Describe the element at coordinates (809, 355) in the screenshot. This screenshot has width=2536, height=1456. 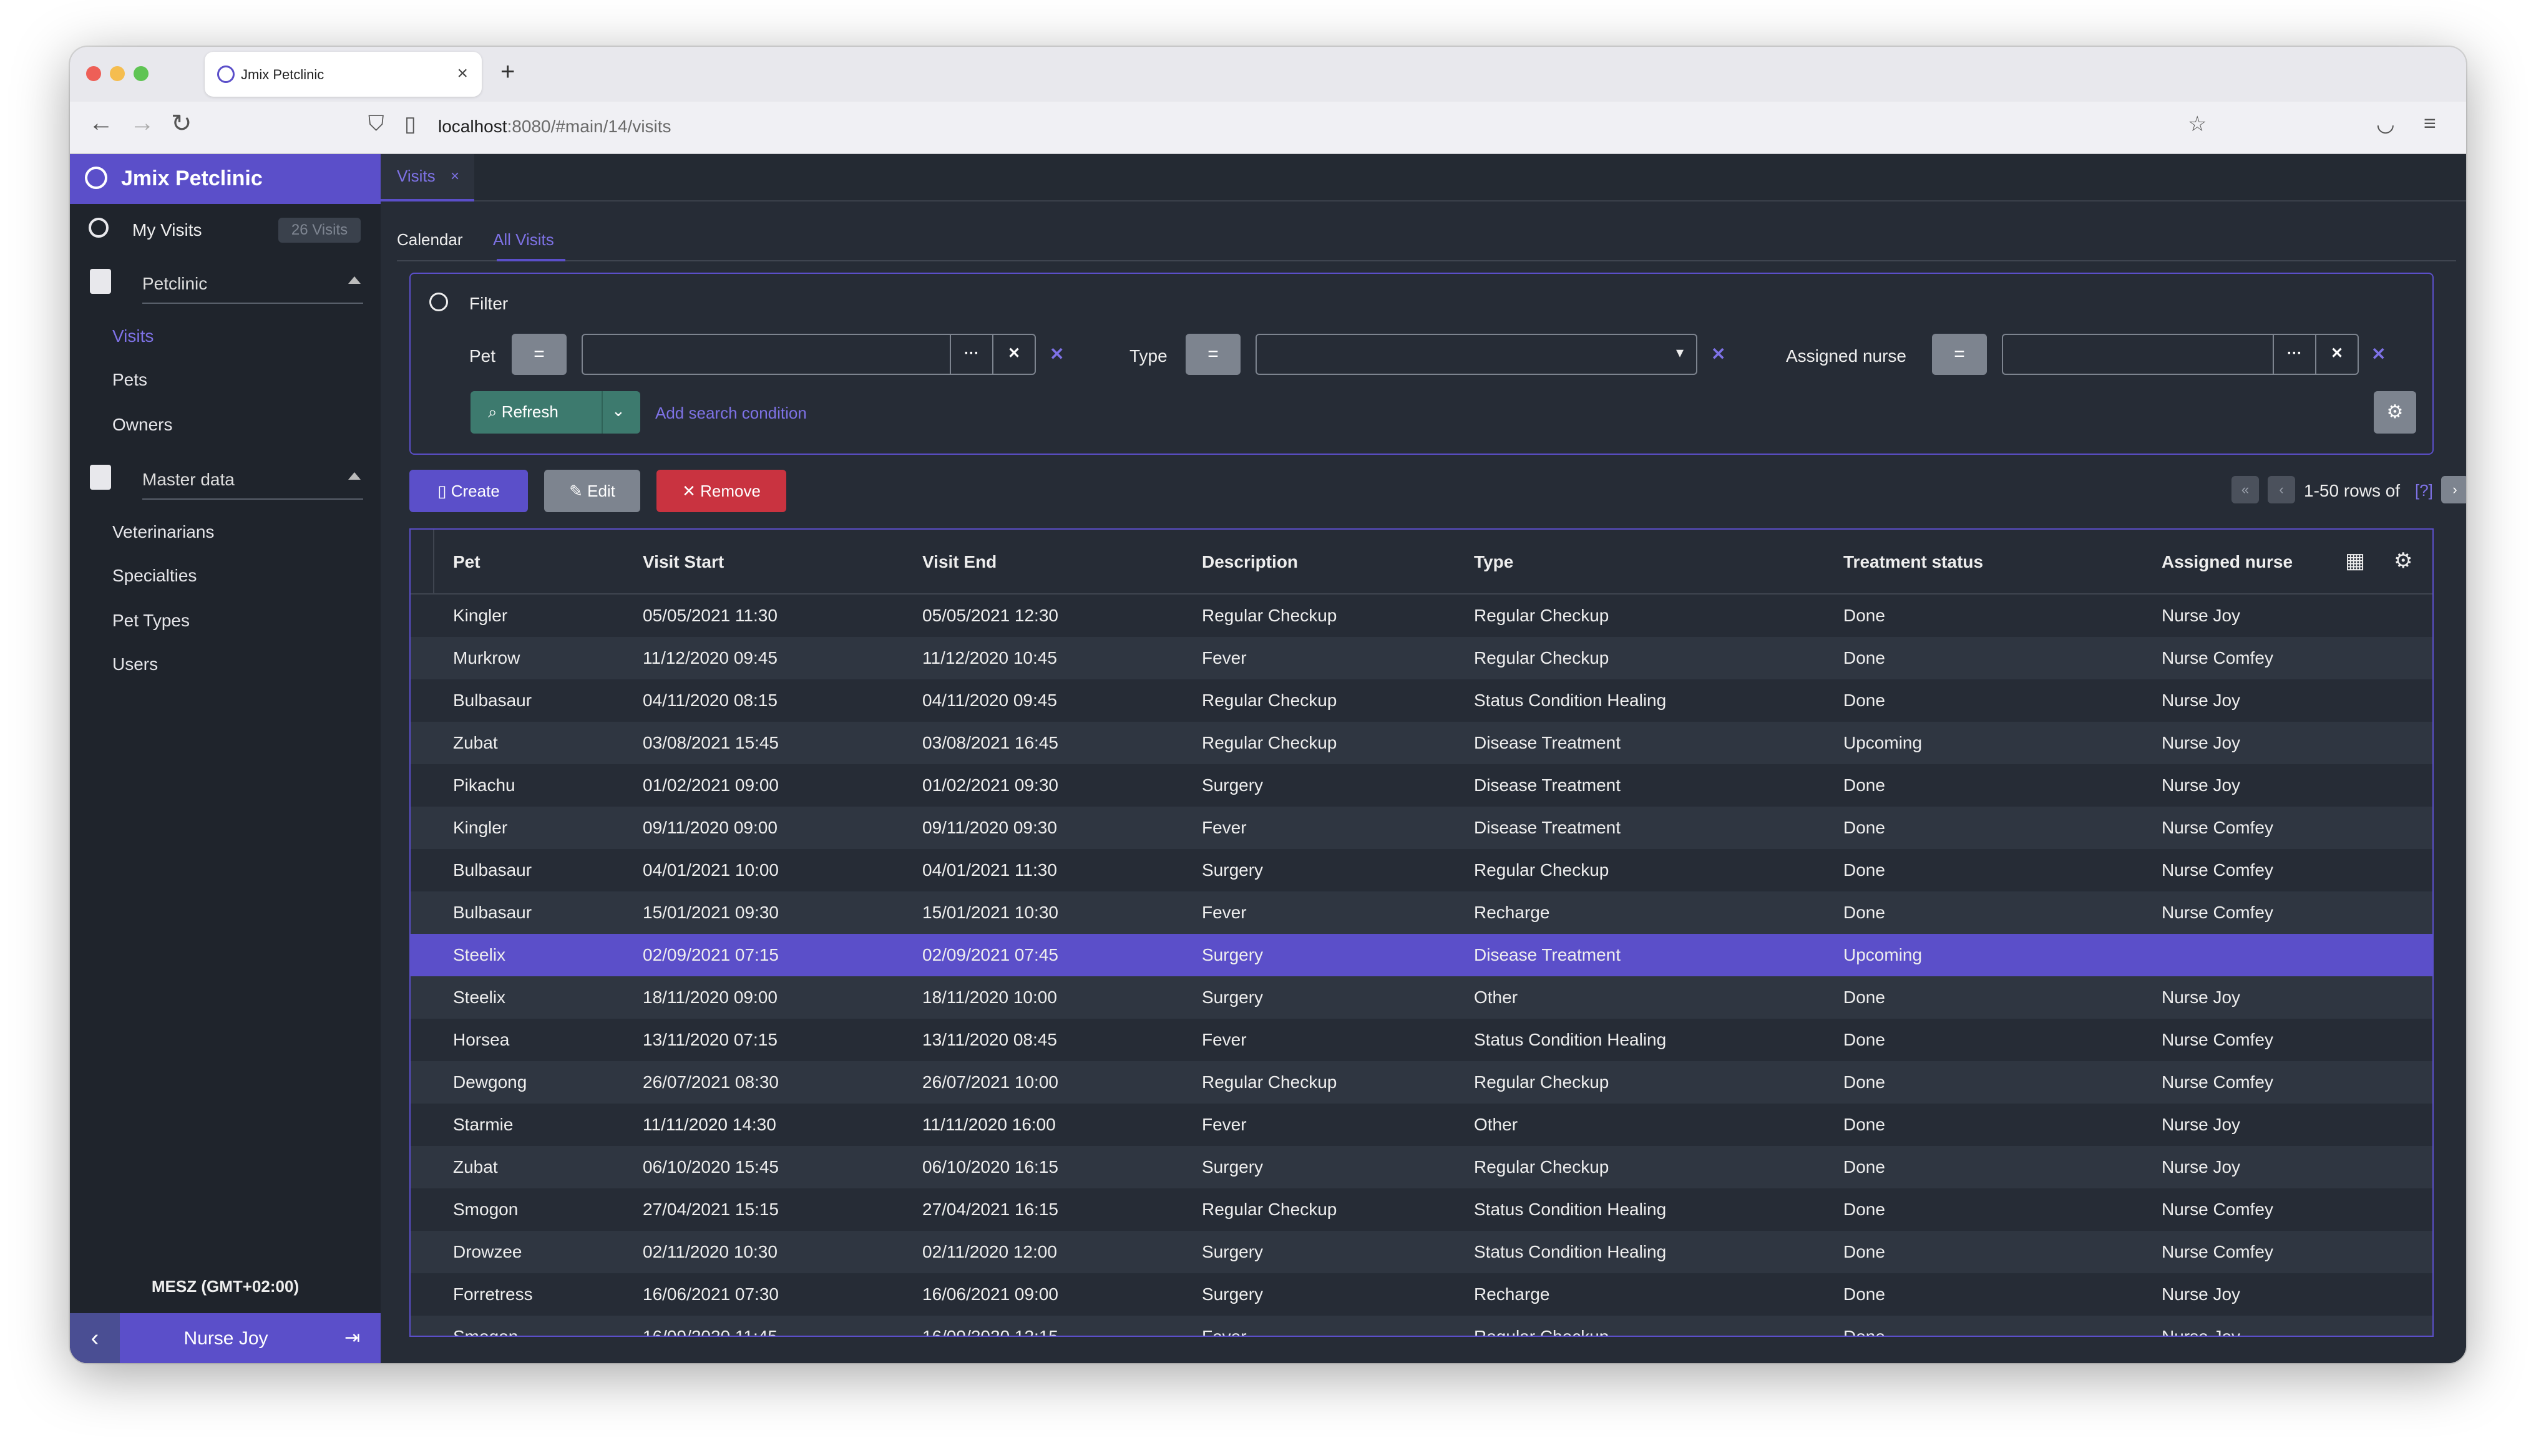
I see `pet-filter-field: ··· ✕` at that location.